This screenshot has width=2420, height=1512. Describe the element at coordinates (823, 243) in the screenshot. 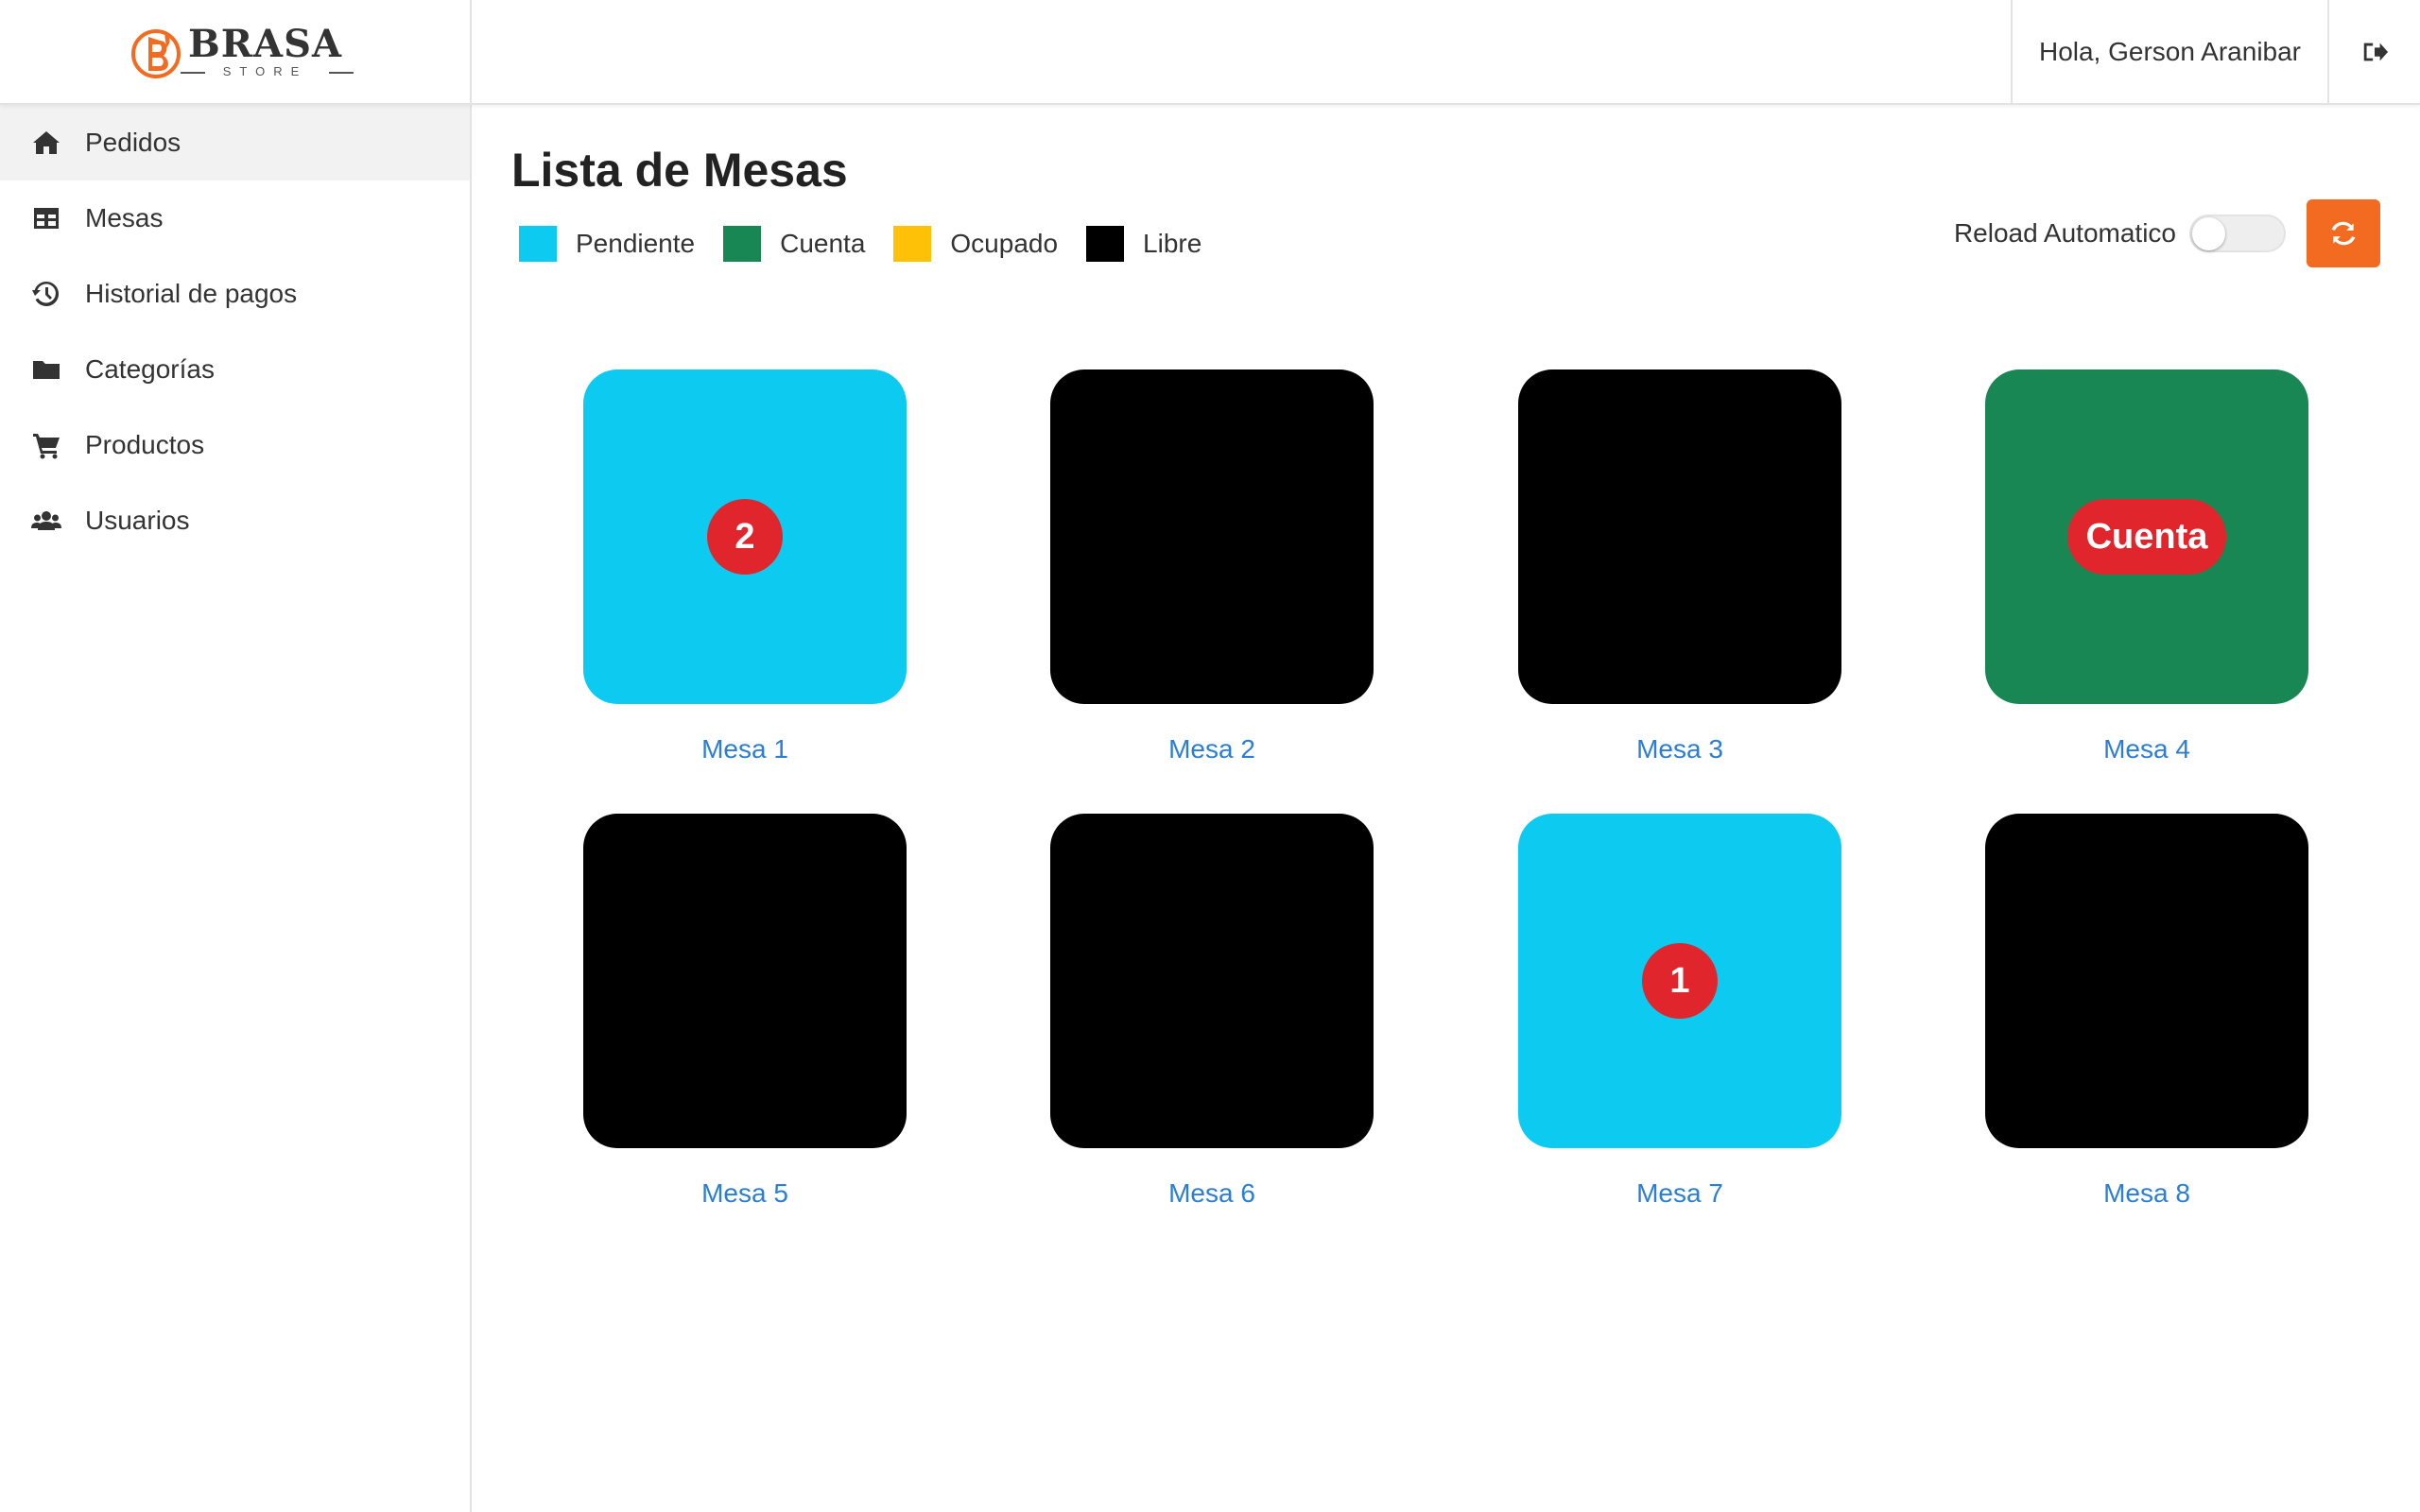

I see `legend-label: Cuenta` at that location.